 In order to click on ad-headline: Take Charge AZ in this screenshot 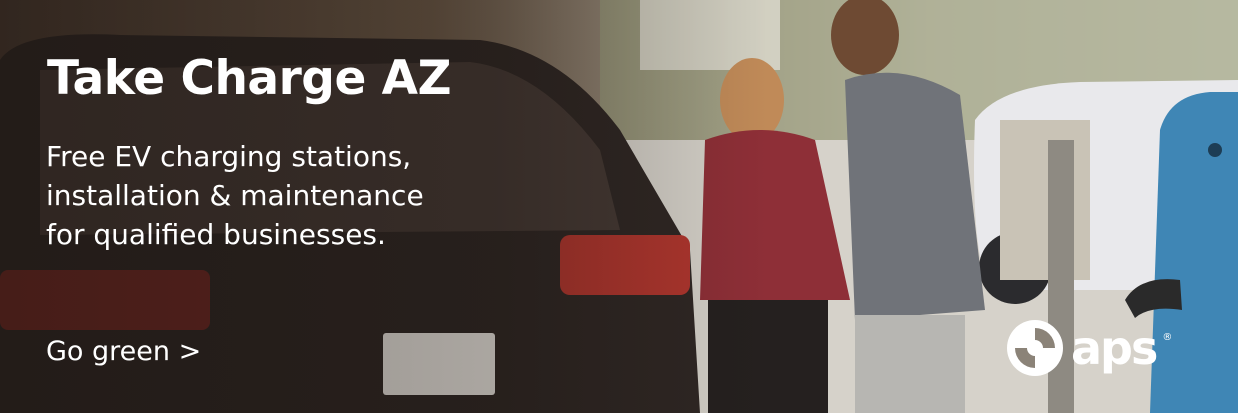, I will do `click(249, 78)`.